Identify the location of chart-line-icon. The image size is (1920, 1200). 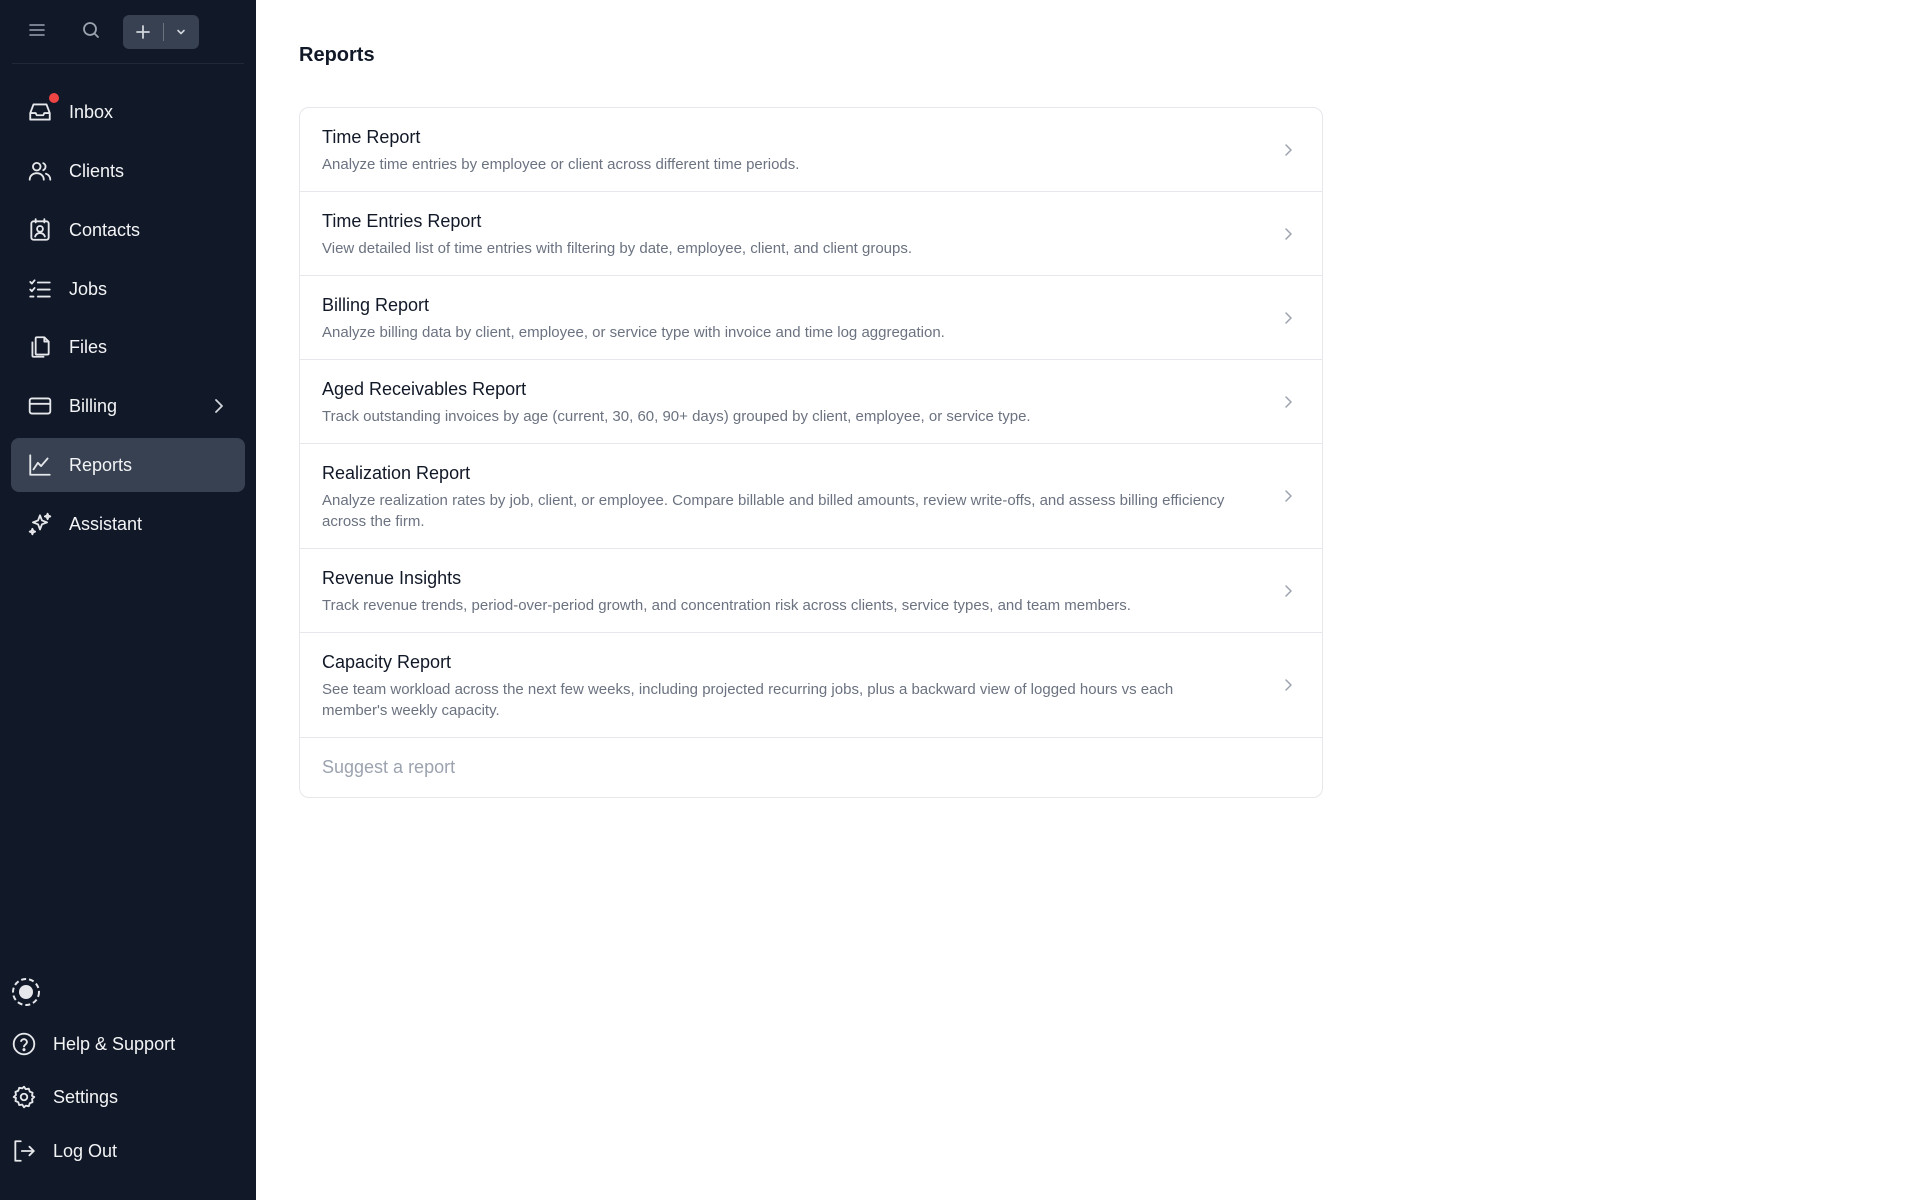
(40, 465).